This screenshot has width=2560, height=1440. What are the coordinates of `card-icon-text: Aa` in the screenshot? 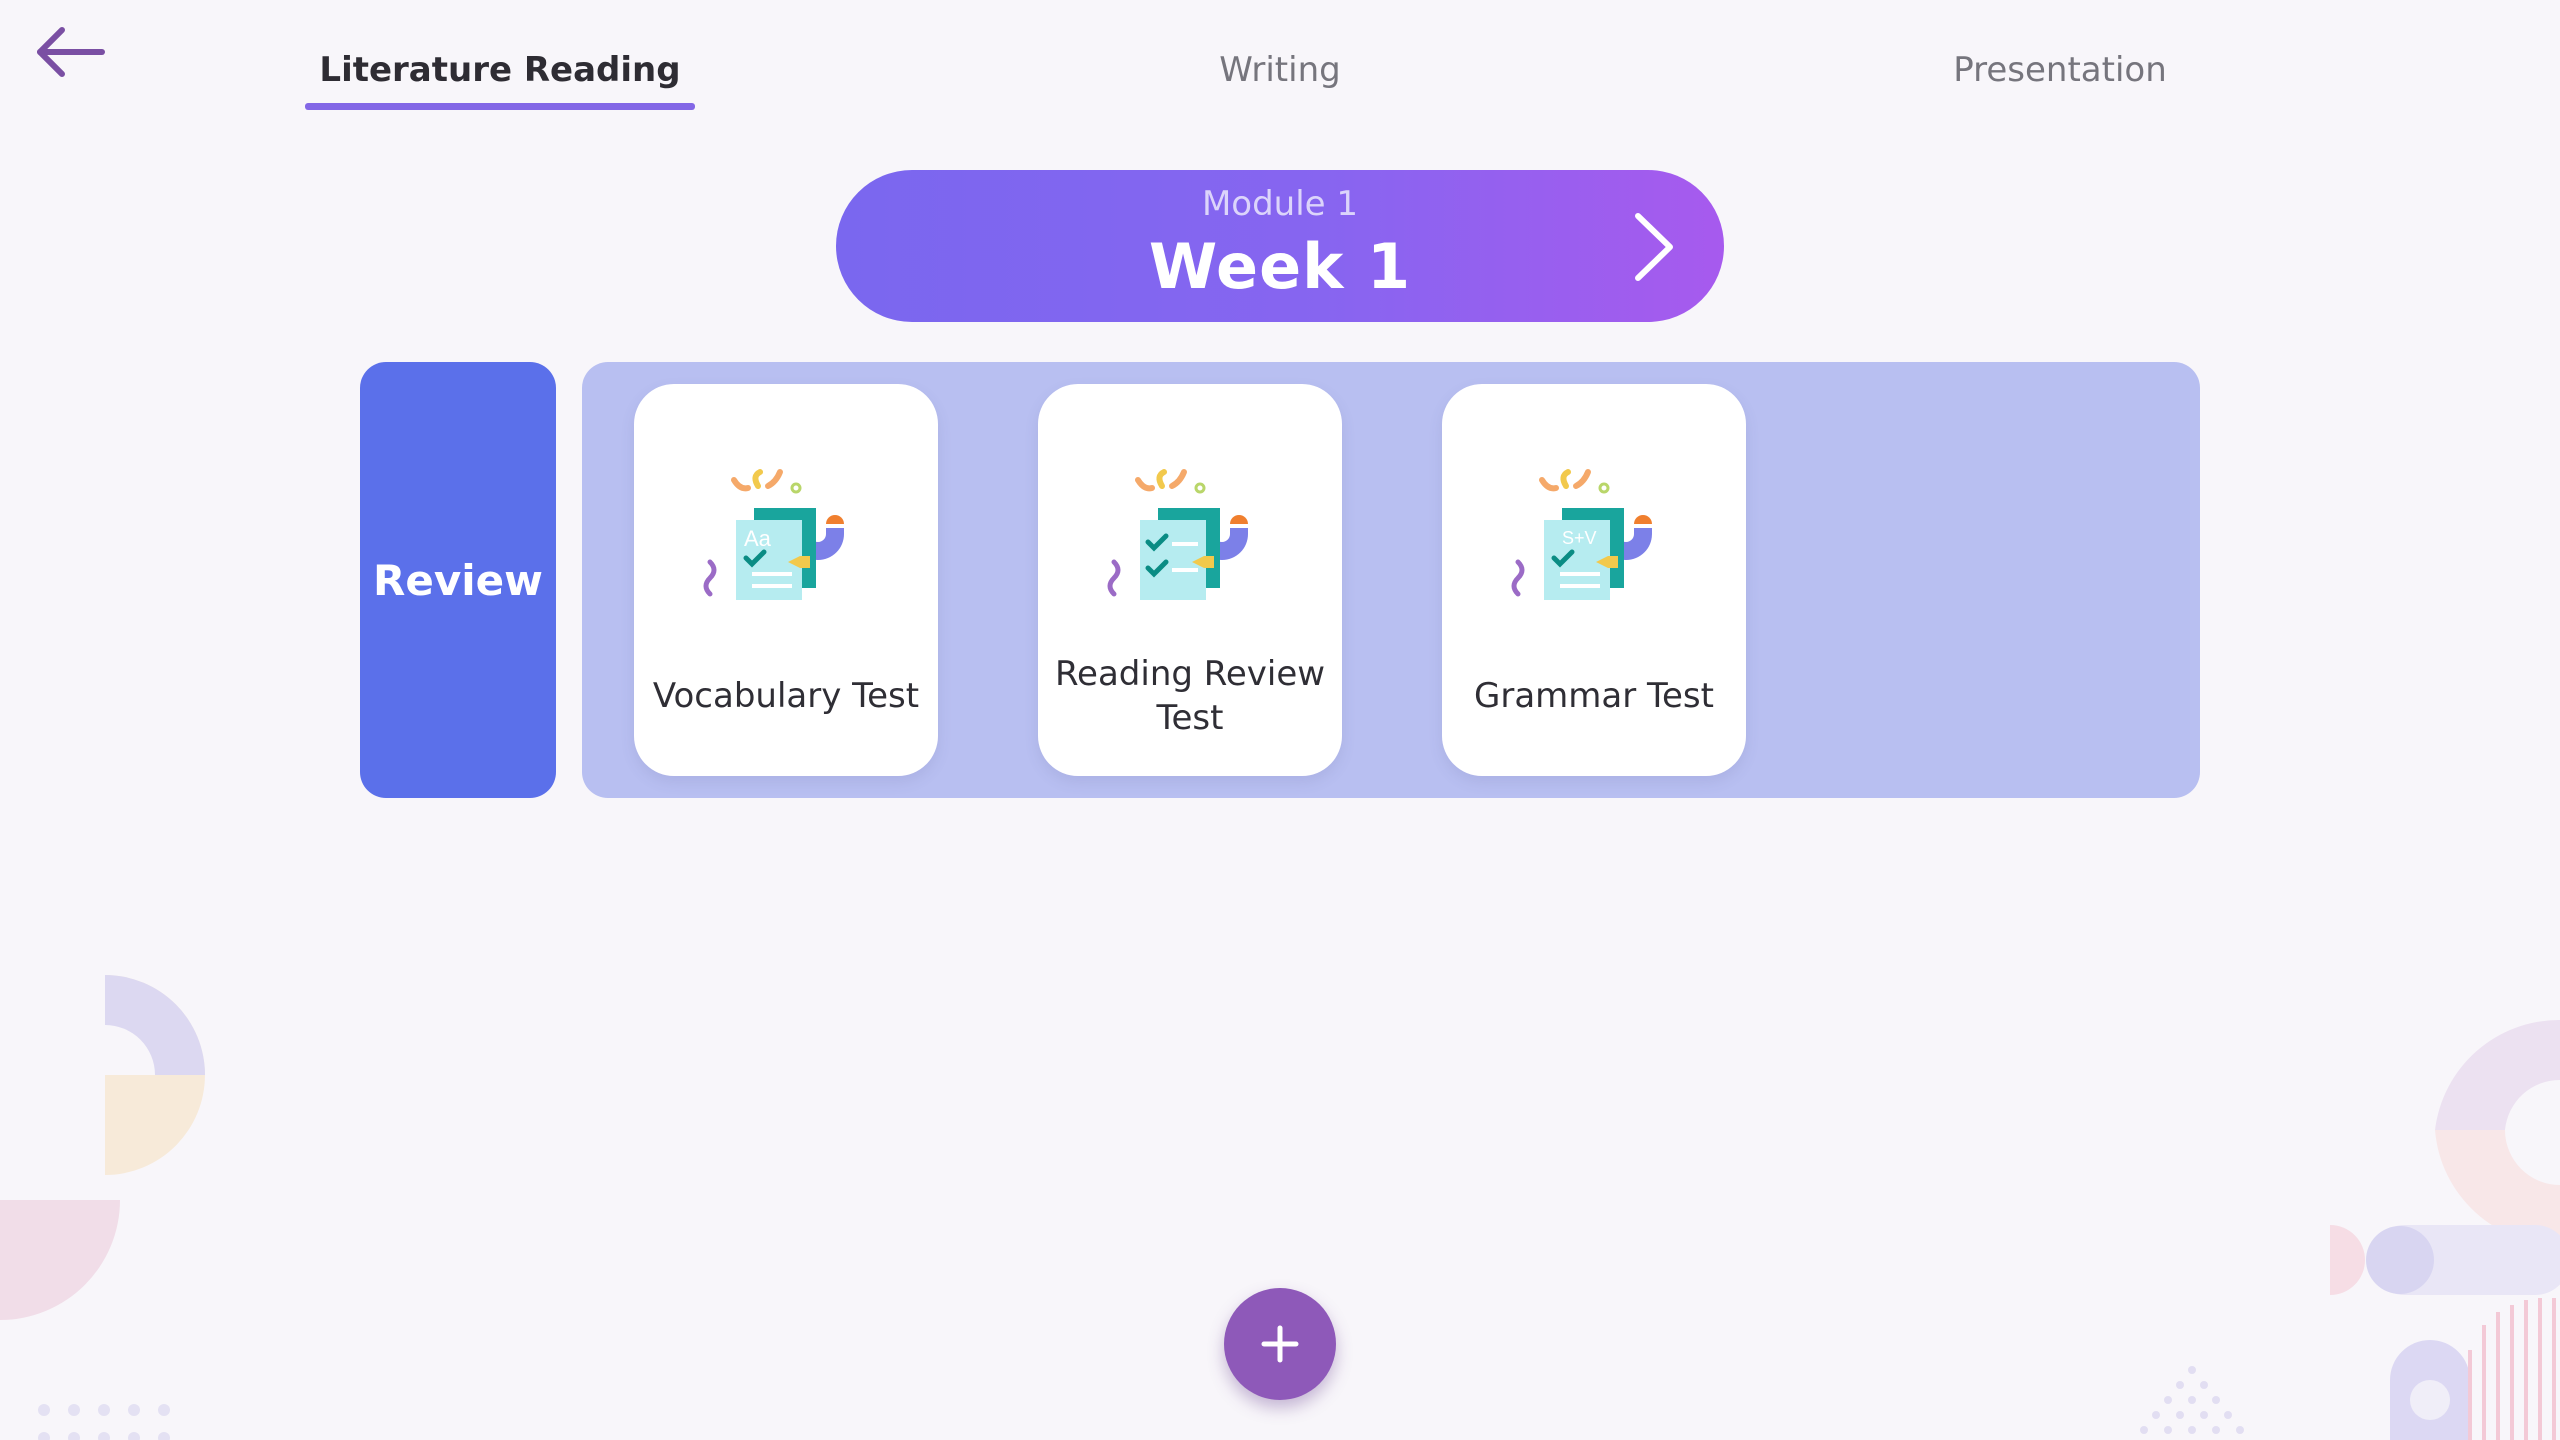 It's located at (758, 538).